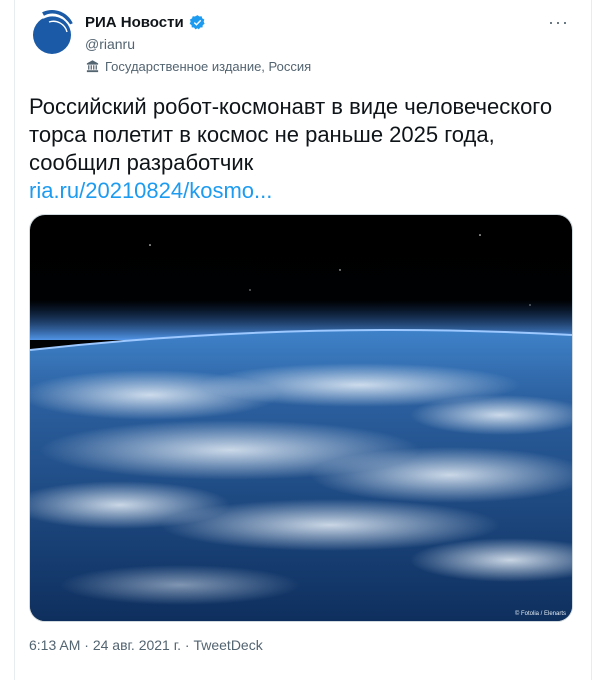  I want to click on tweet-source: TweetDeck, so click(227, 645).